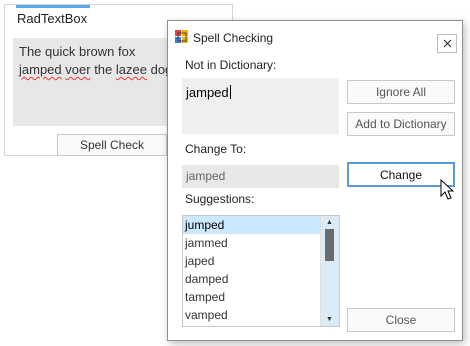 This screenshot has height=346, width=470. What do you see at coordinates (181, 36) in the screenshot?
I see `spellcheck-app-icon` at bounding box center [181, 36].